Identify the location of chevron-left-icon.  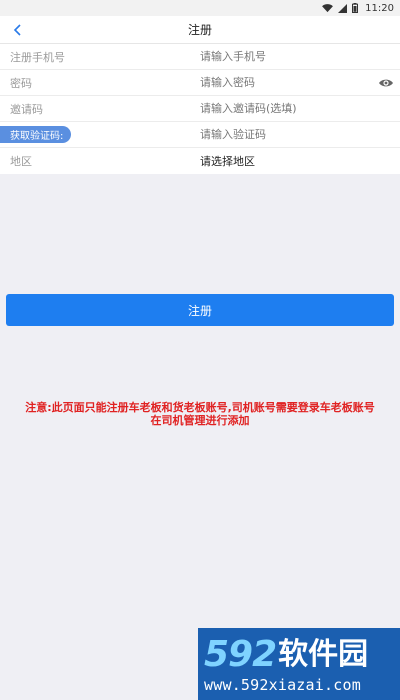
(17, 30).